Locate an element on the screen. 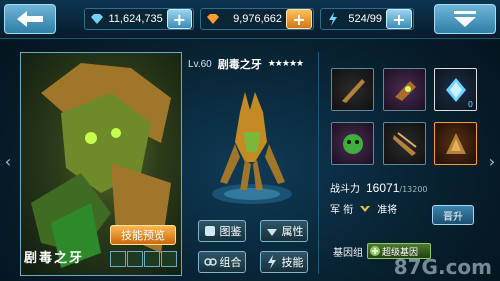 The image size is (500, 281). add-crystal-button: + is located at coordinates (179, 19).